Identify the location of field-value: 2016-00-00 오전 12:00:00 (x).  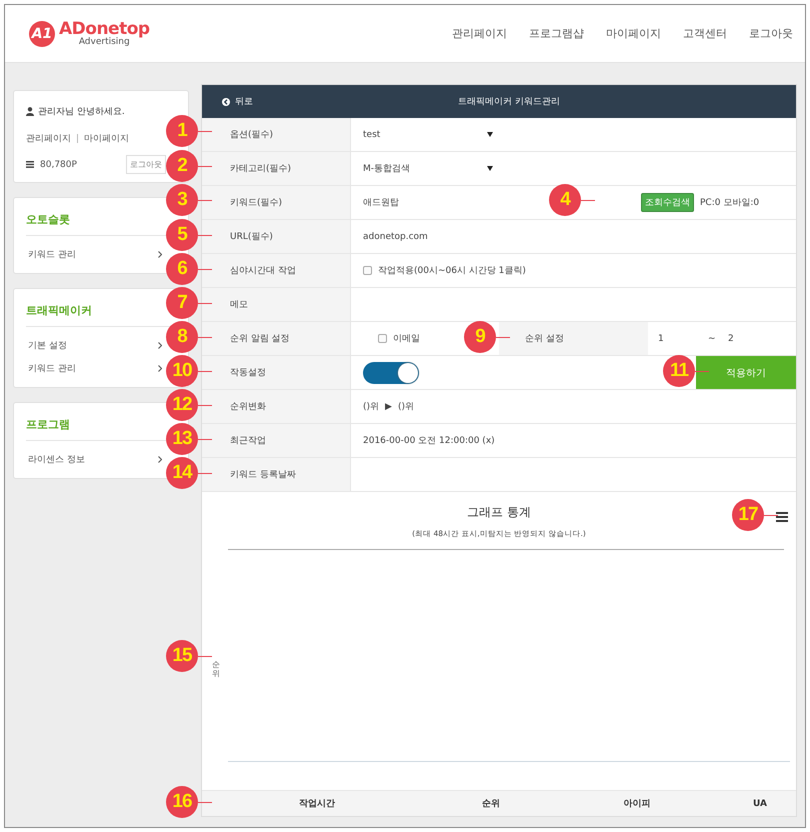
(429, 441).